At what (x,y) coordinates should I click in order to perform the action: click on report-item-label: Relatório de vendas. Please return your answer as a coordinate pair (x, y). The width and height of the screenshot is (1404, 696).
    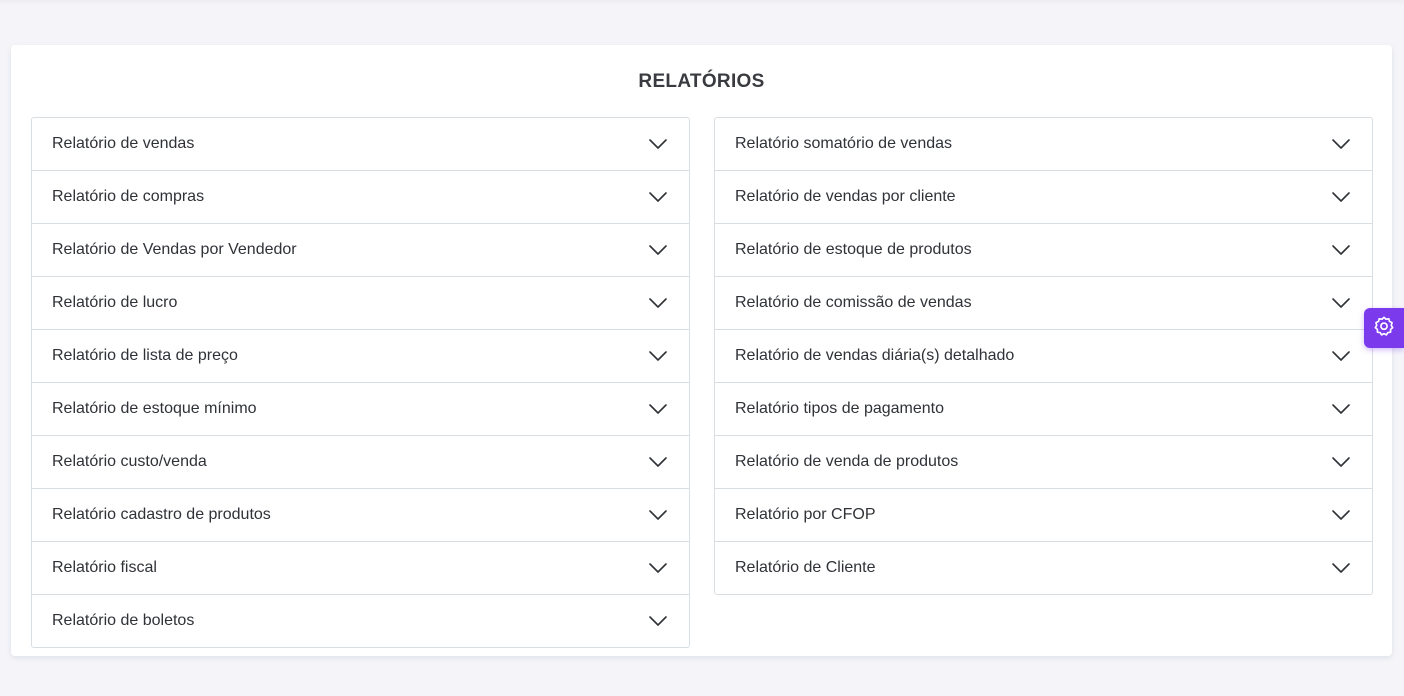
    Looking at the image, I should click on (123, 143).